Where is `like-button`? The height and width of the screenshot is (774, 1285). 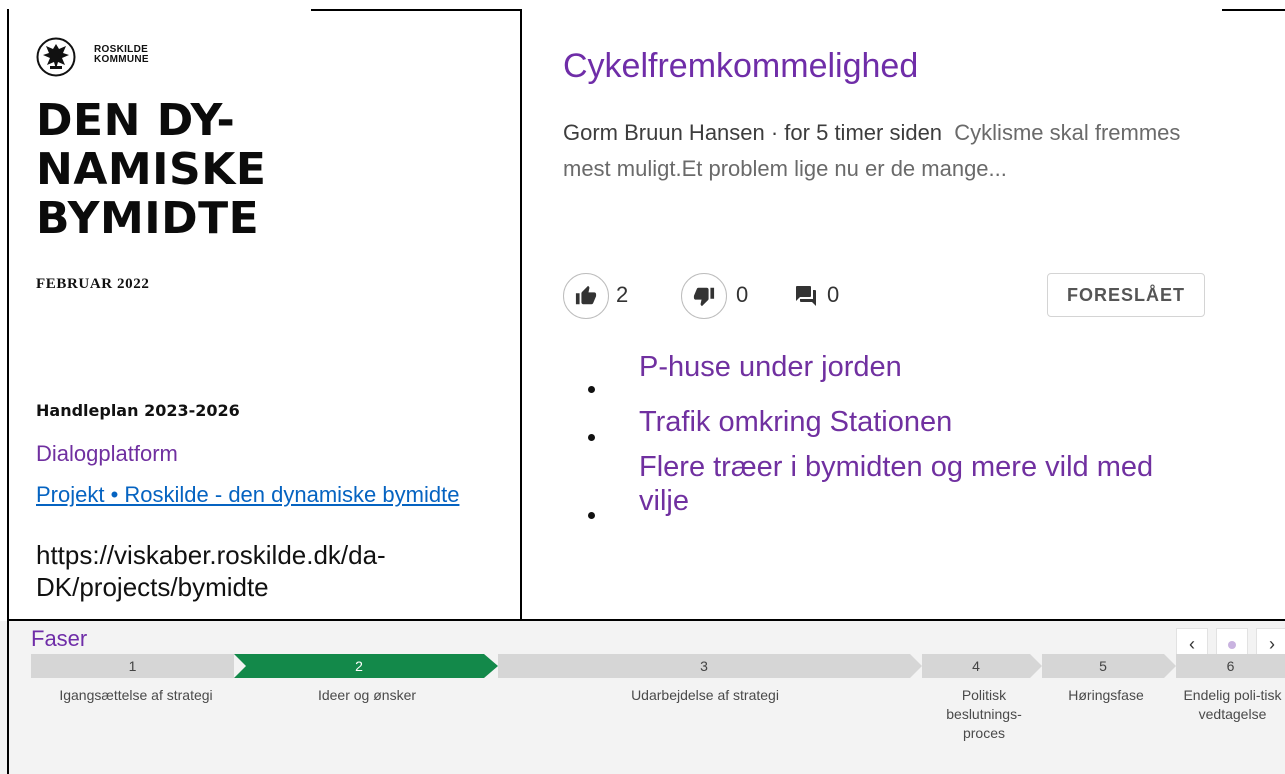
like-button is located at coordinates (586, 296).